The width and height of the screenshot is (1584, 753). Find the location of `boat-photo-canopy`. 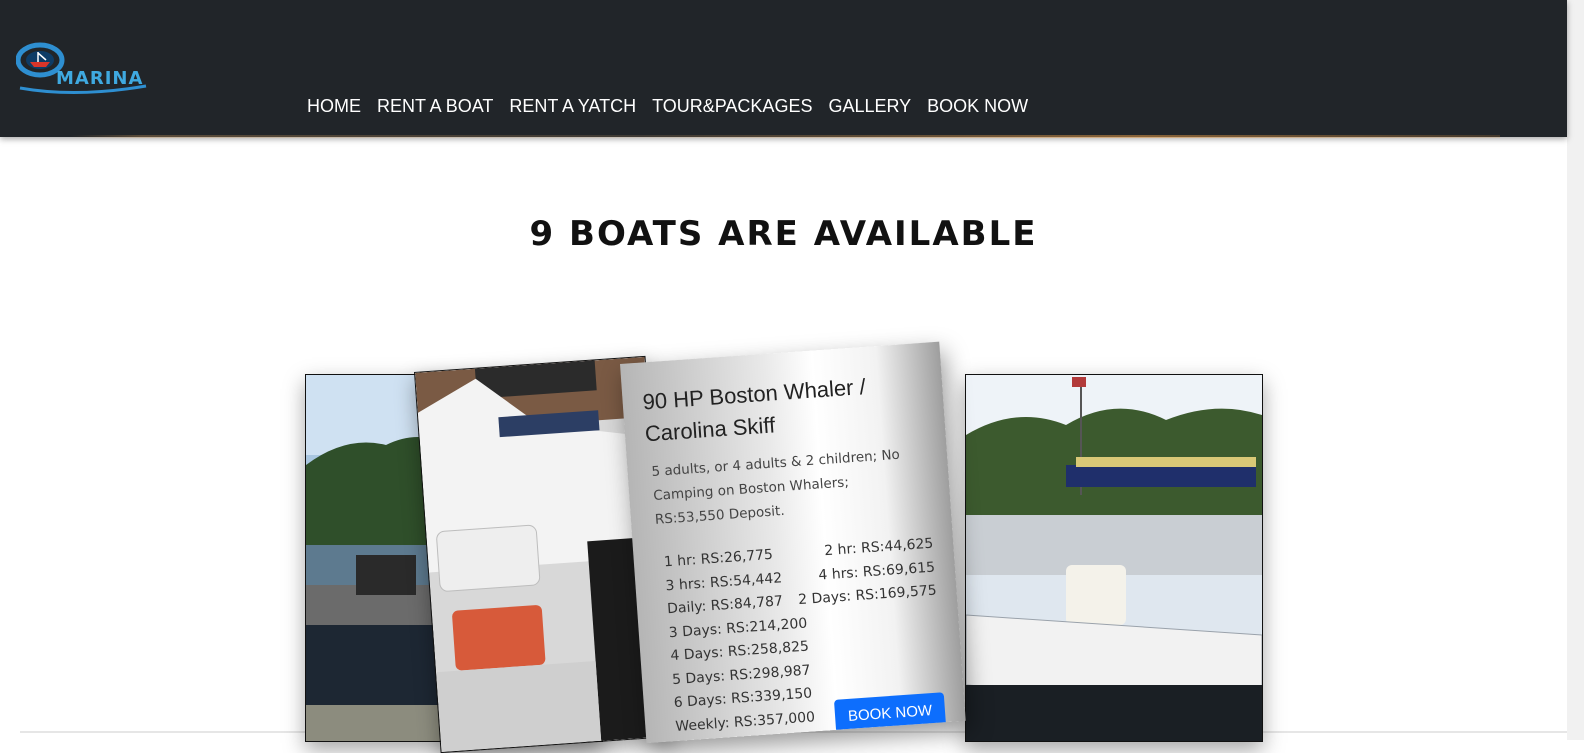

boat-photo-canopy is located at coordinates (1114, 558).